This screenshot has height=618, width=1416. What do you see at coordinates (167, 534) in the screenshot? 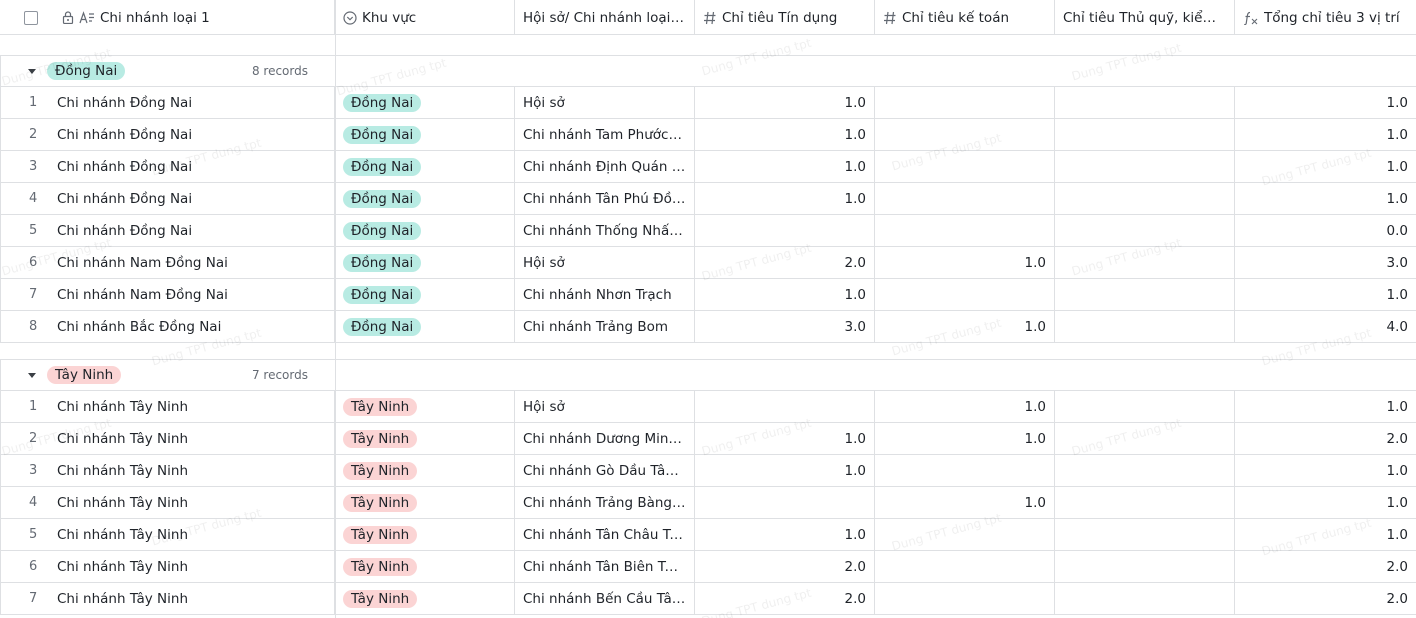
I see `cell-branch: 5 Chi nhánh Tây Ninh` at bounding box center [167, 534].